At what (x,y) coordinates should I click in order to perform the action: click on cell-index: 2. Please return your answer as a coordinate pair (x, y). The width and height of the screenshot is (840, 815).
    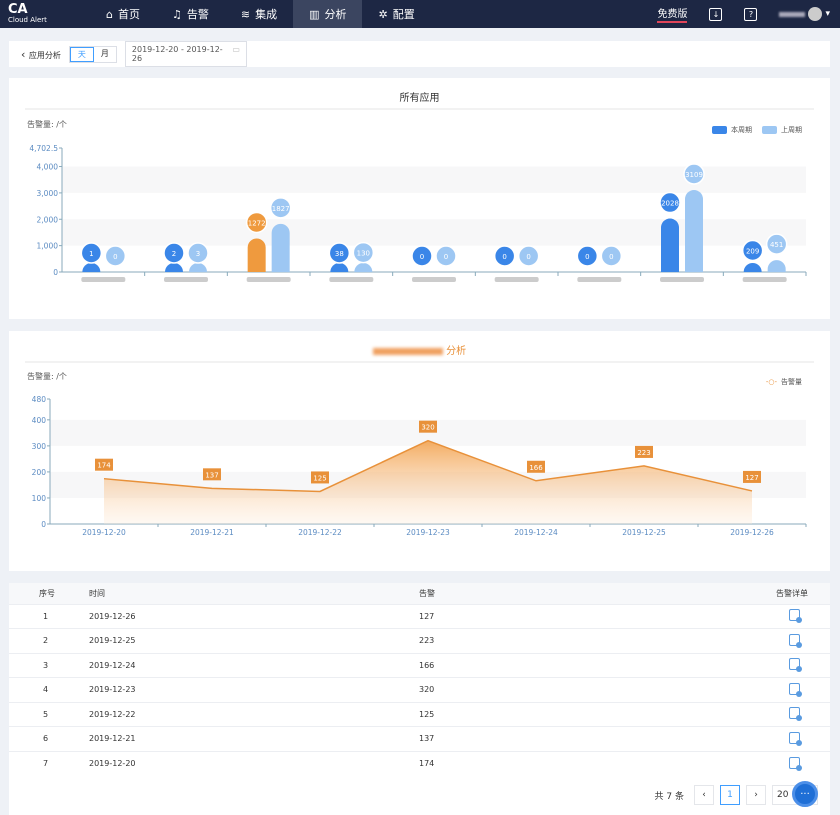
    Looking at the image, I should click on (49, 640).